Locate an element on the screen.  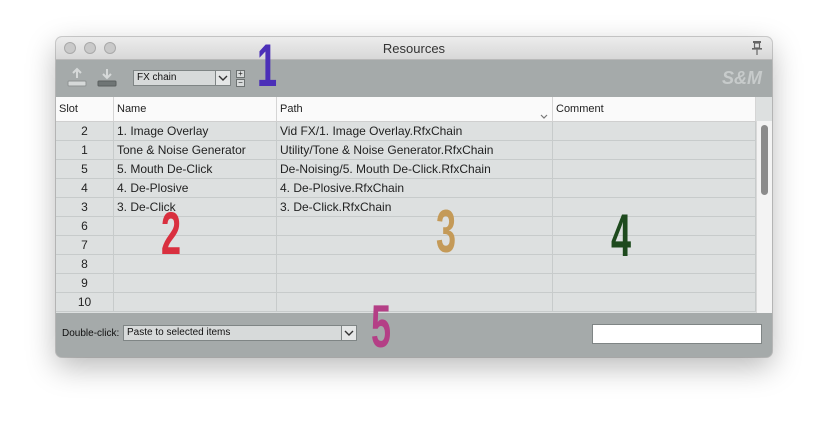
upload-icon is located at coordinates (77, 78).